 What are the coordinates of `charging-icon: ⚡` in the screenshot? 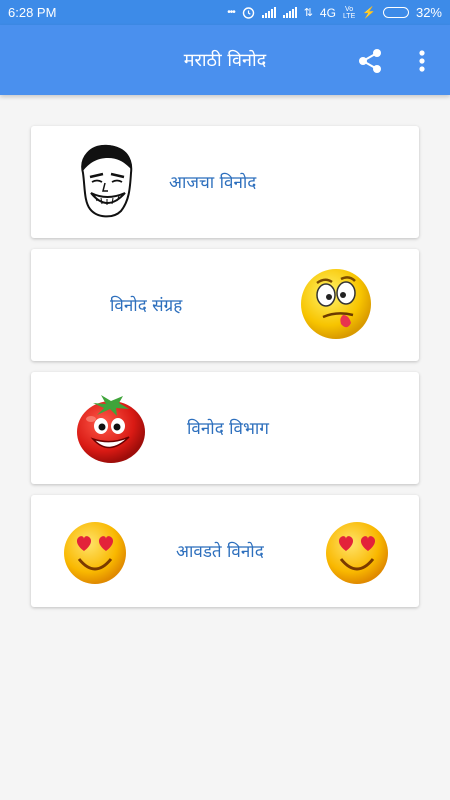 It's located at (369, 13).